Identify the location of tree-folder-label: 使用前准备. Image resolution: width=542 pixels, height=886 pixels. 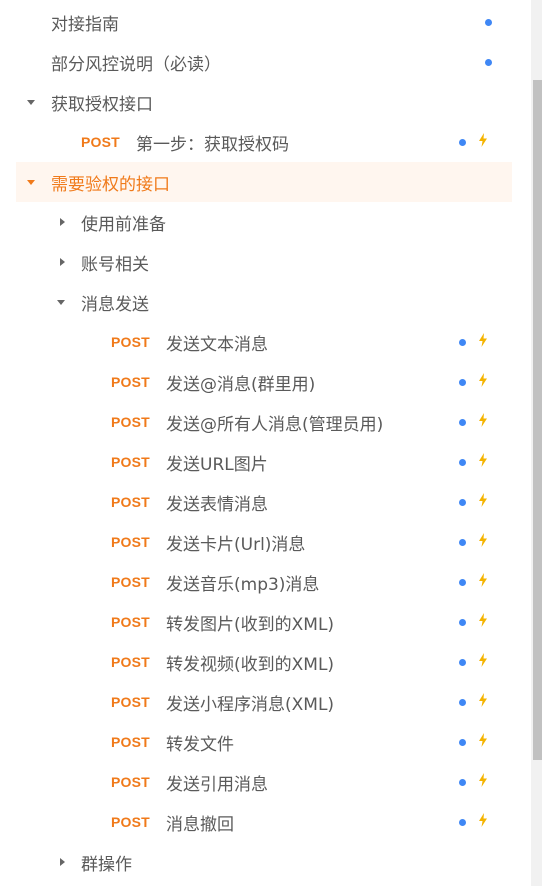
(123, 224).